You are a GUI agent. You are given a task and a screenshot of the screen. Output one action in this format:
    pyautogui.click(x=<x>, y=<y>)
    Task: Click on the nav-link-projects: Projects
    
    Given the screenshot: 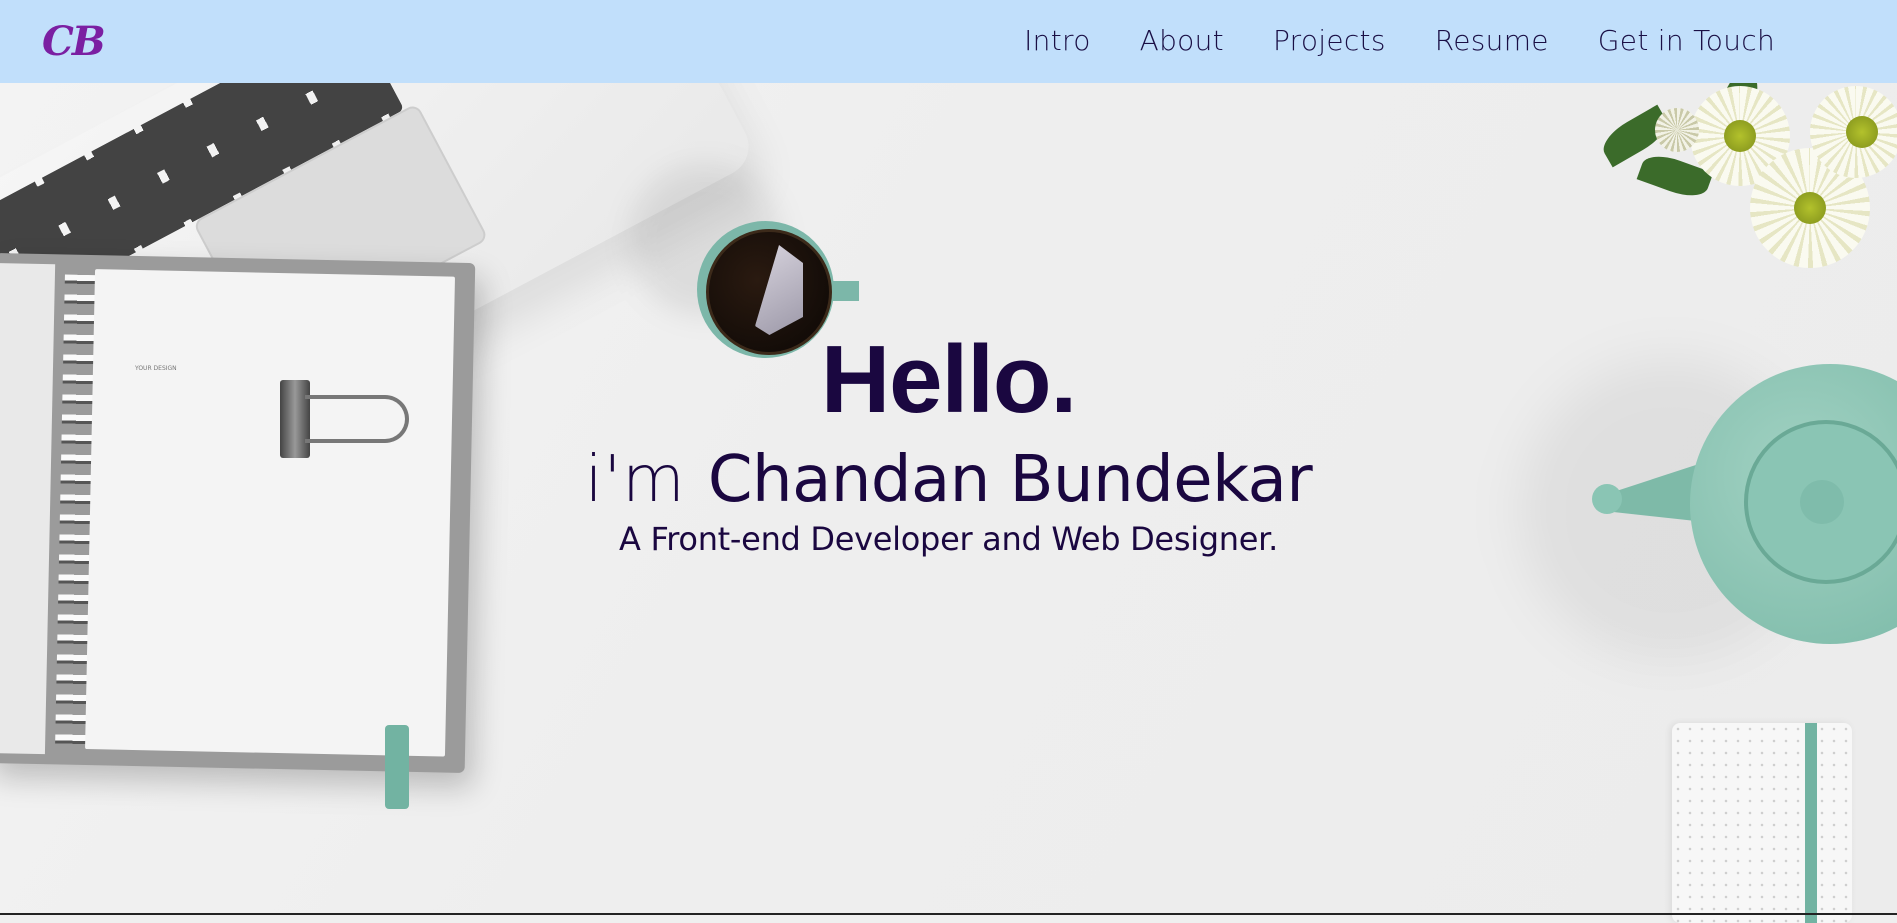 What is the action you would take?
    pyautogui.click(x=1329, y=41)
    